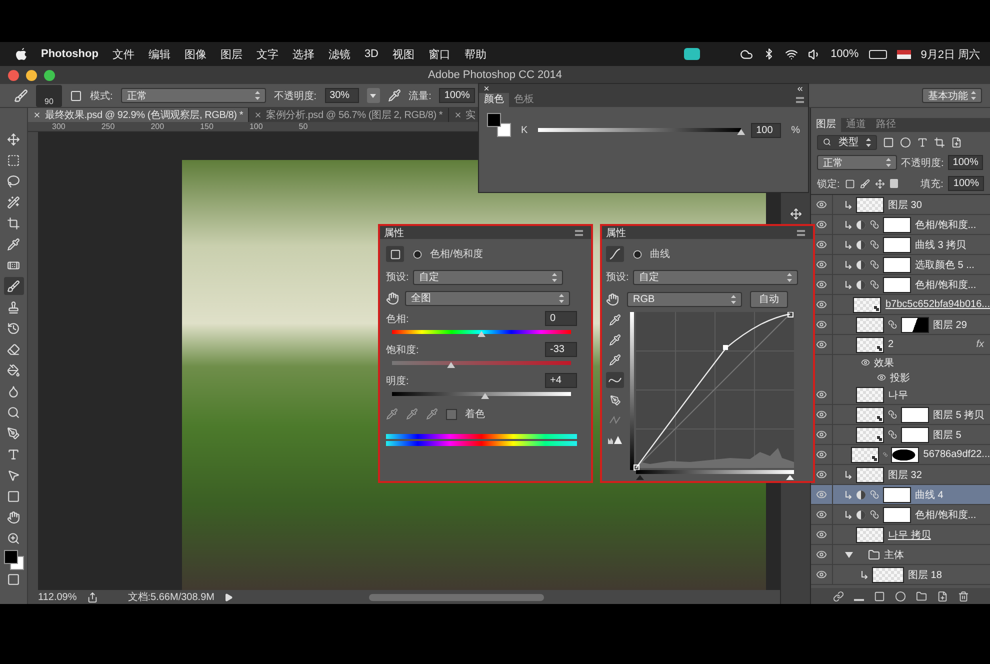 This screenshot has height=664, width=990. Describe the element at coordinates (231, 54) in the screenshot. I see `menu-item: 图层` at that location.